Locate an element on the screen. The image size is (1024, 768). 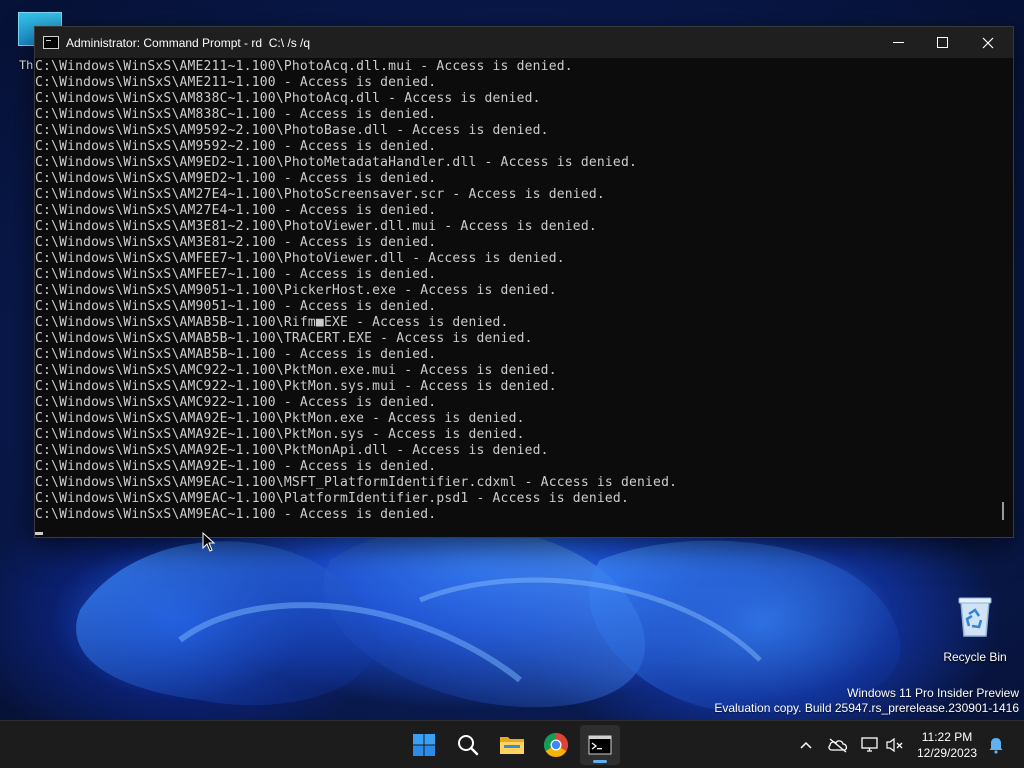
text-cursor is located at coordinates (39, 533).